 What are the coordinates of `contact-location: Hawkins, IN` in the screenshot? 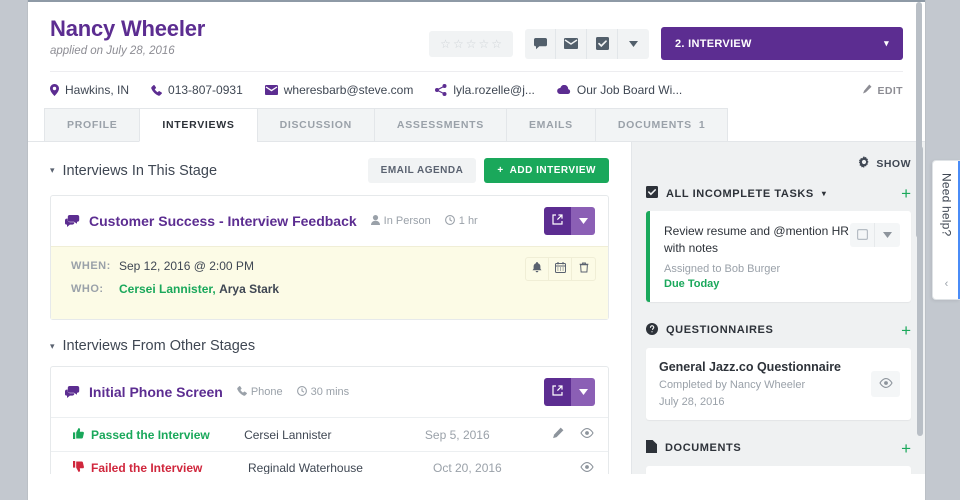 It's located at (89, 90).